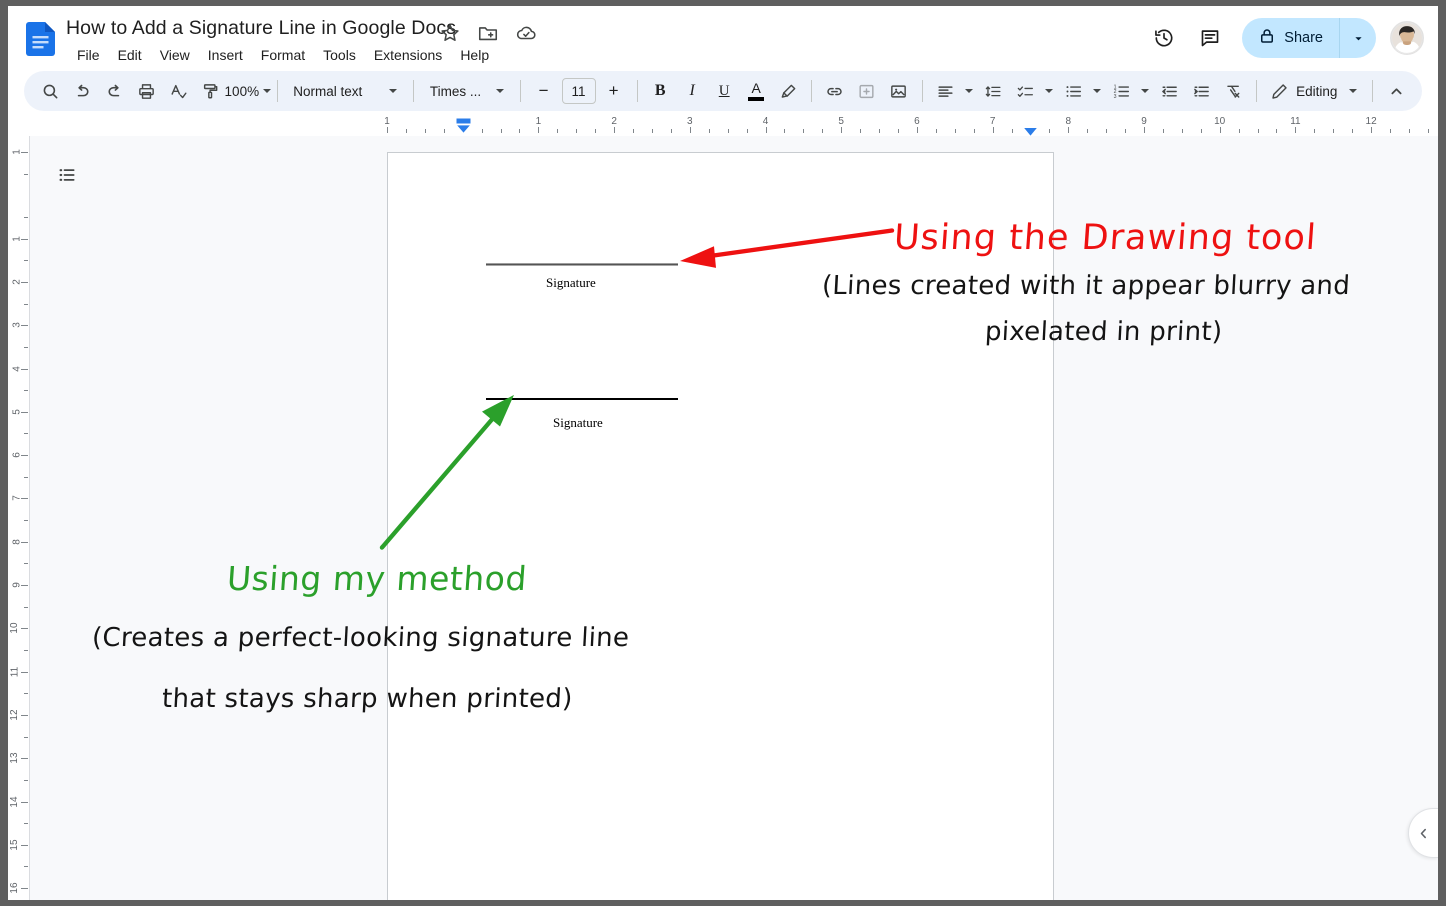  Describe the element at coordinates (723, 126) in the screenshot. I see `horizontal-ruler: 1 1 2 3 4 5 6 7 8 9 10 11 12` at that location.